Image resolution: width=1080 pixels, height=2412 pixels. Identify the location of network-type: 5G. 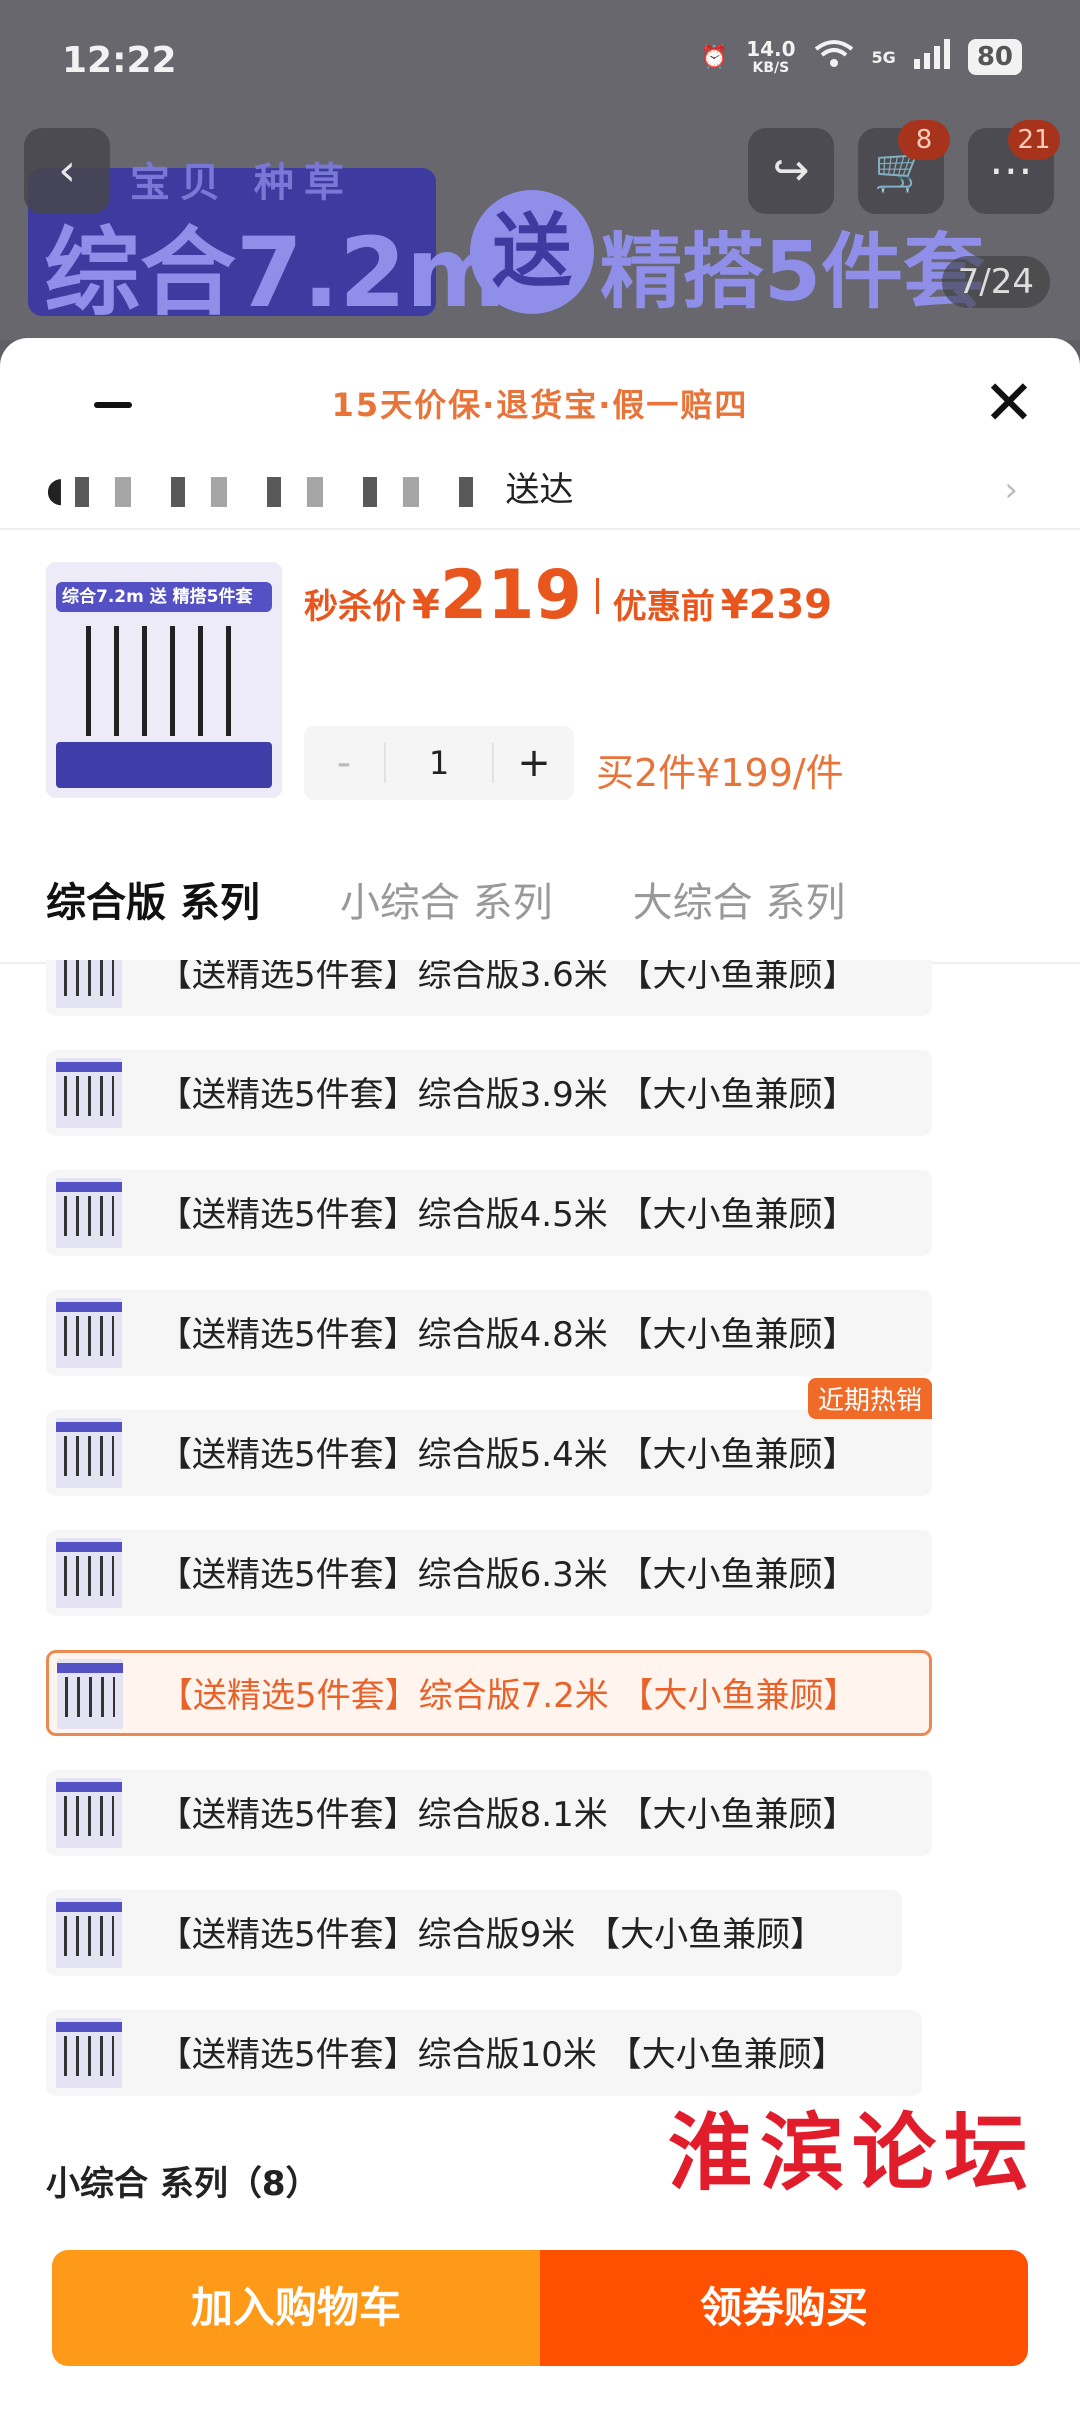
(883, 57).